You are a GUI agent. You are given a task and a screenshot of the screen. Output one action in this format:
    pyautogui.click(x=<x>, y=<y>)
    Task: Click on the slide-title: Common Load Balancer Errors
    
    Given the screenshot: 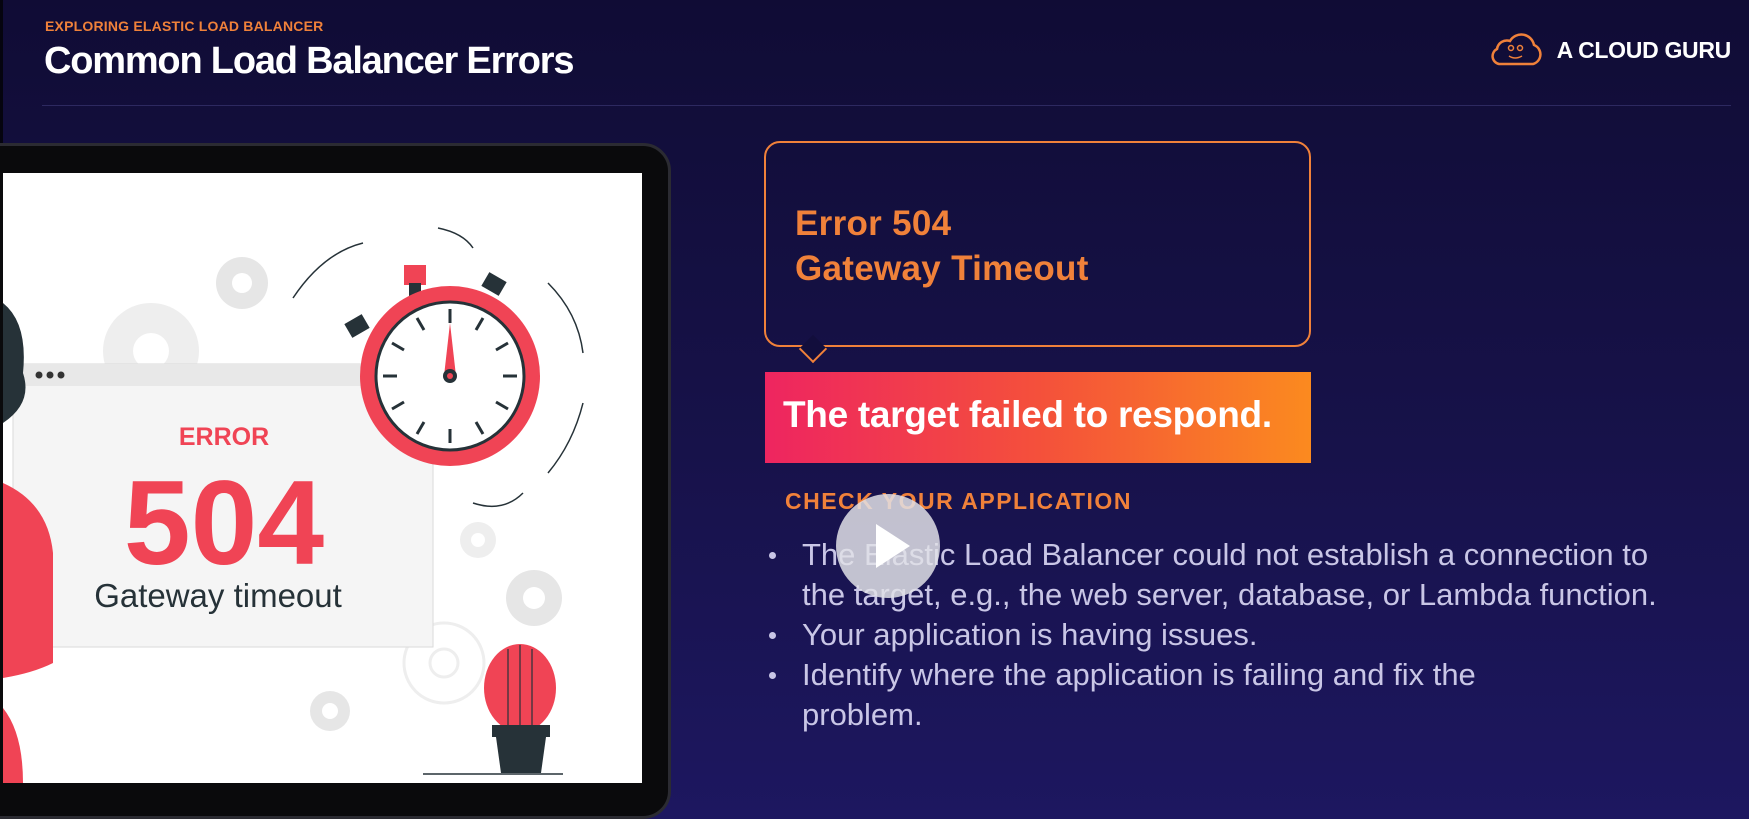 What is the action you would take?
    pyautogui.click(x=309, y=61)
    